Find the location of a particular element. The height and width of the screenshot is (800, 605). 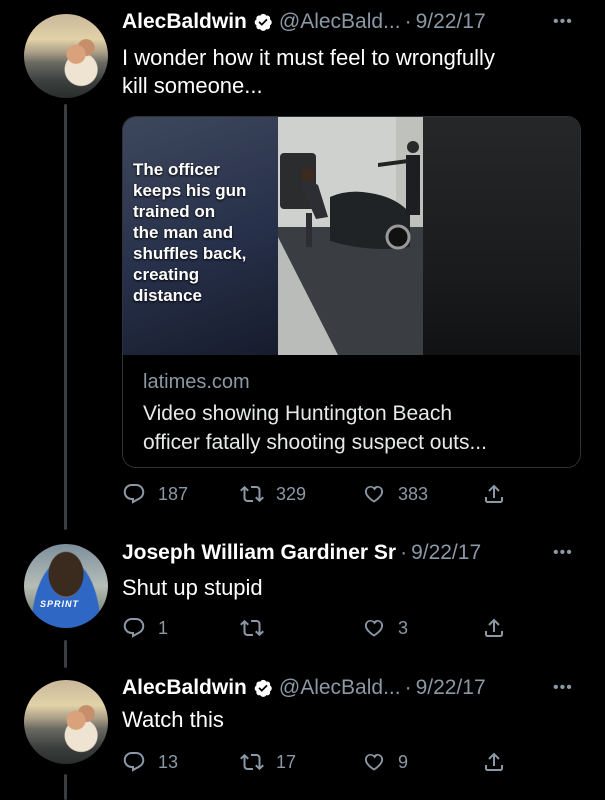

tweet-text-line: Shut up stupid is located at coordinates (192, 587).